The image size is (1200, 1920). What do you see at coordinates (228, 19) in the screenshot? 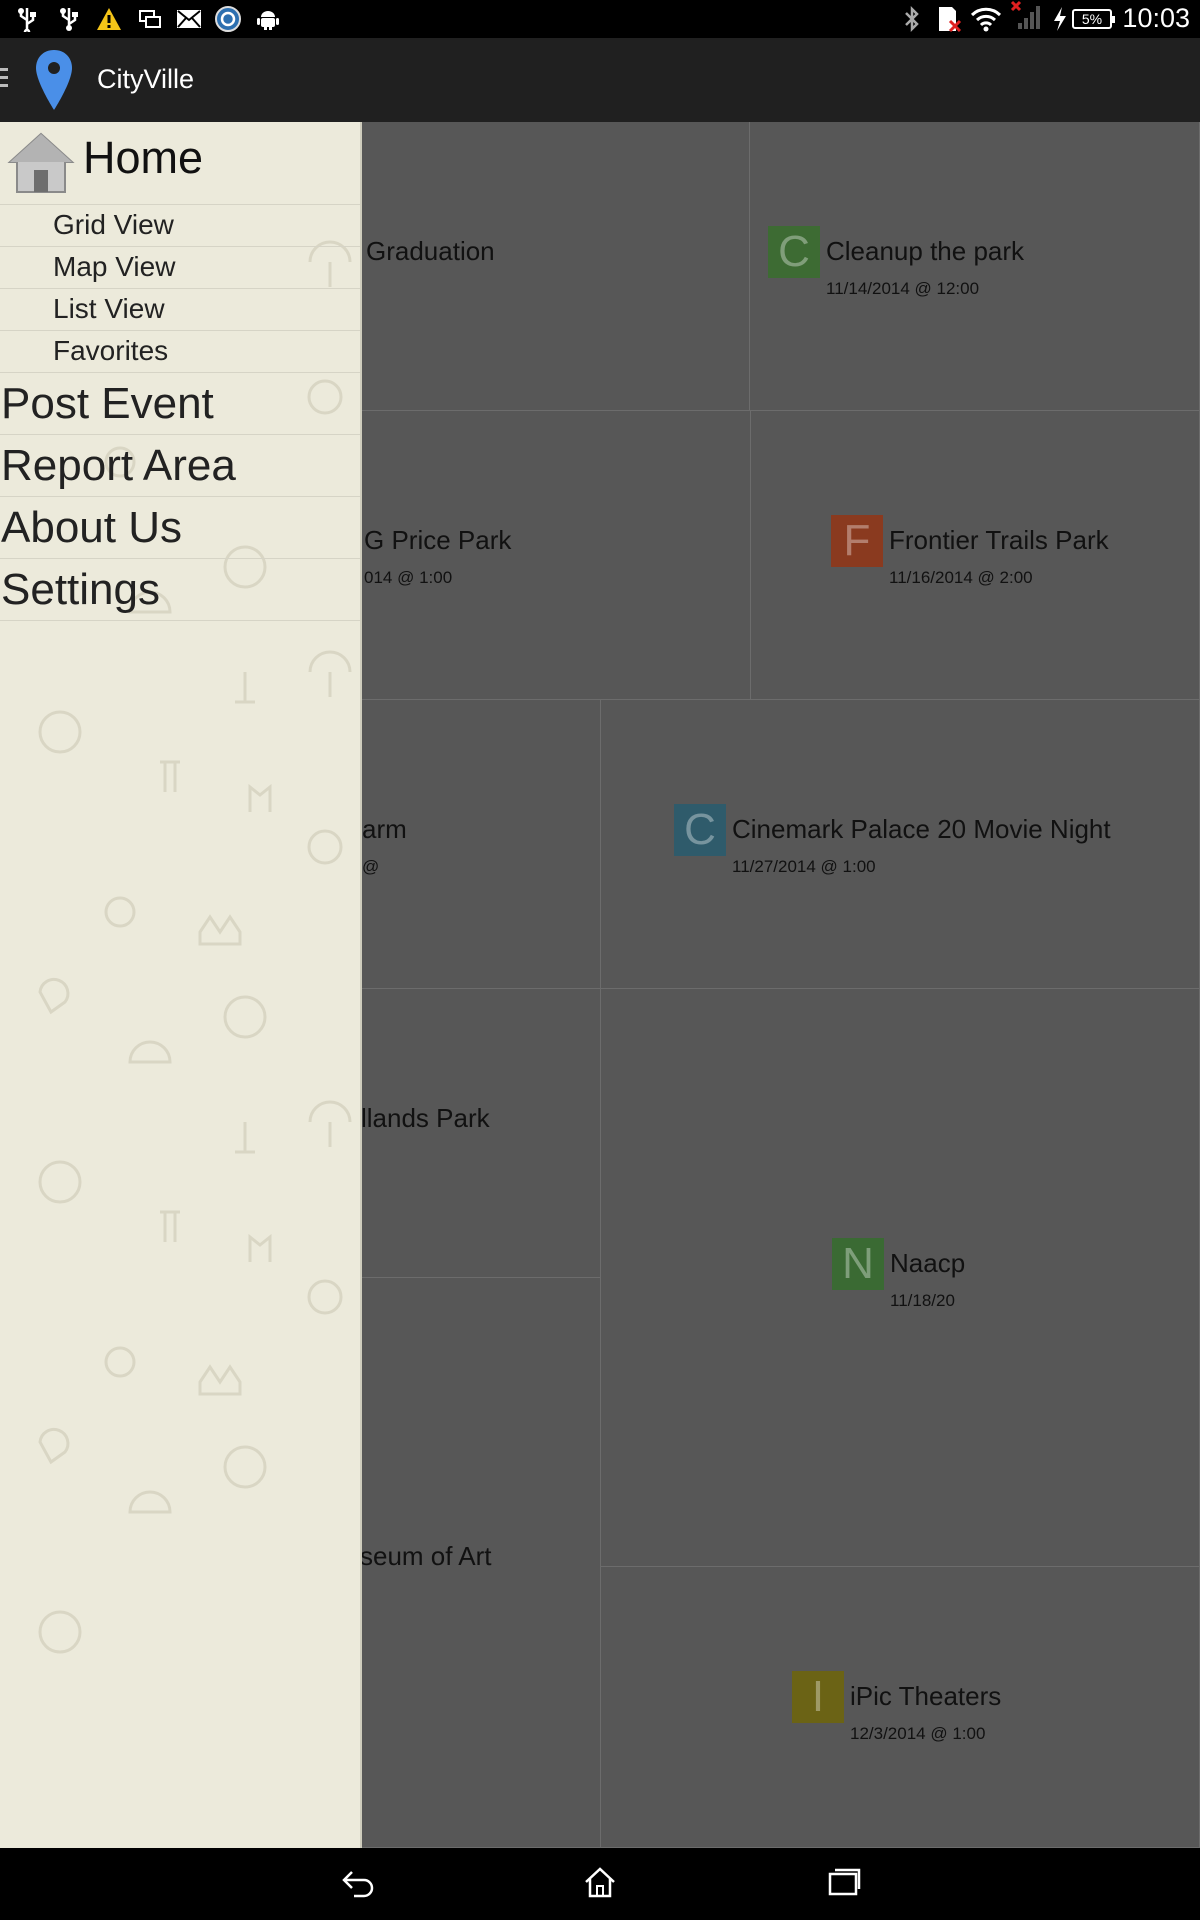
I see `sync-icon` at bounding box center [228, 19].